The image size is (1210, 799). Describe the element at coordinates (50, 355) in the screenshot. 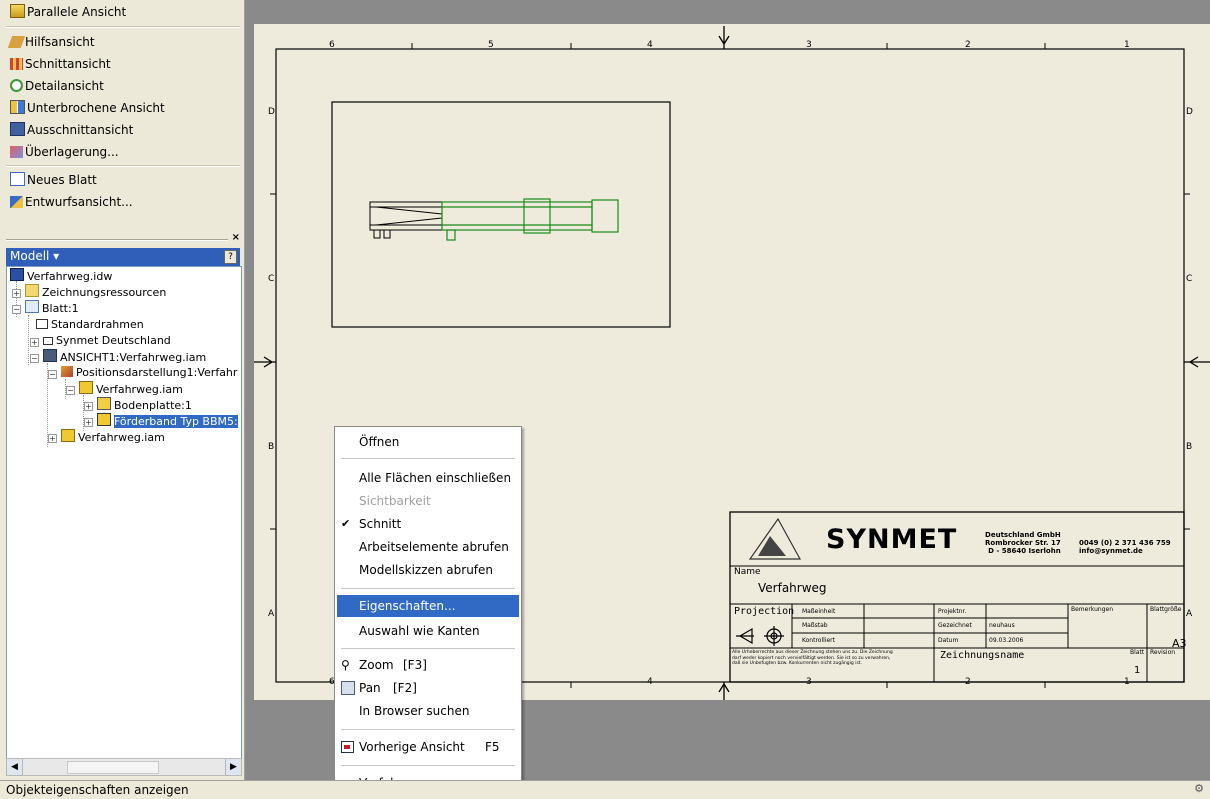

I see `view-icon` at that location.